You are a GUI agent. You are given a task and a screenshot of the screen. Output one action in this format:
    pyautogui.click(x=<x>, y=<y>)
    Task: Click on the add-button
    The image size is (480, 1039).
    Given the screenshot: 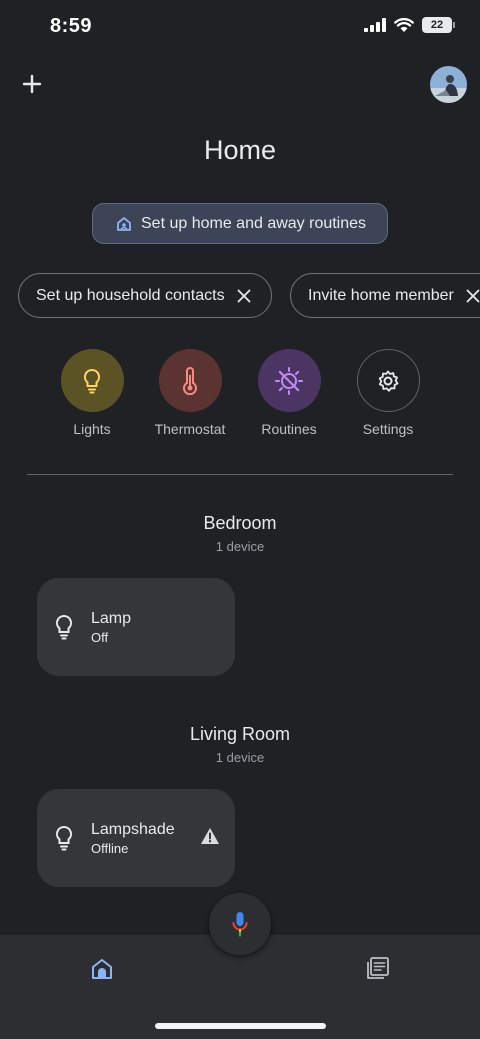 What is the action you would take?
    pyautogui.click(x=32, y=84)
    